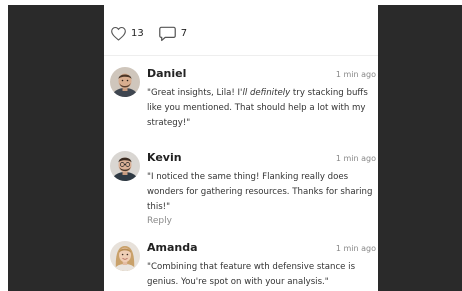  I want to click on comment-bubble-icon, so click(167, 34).